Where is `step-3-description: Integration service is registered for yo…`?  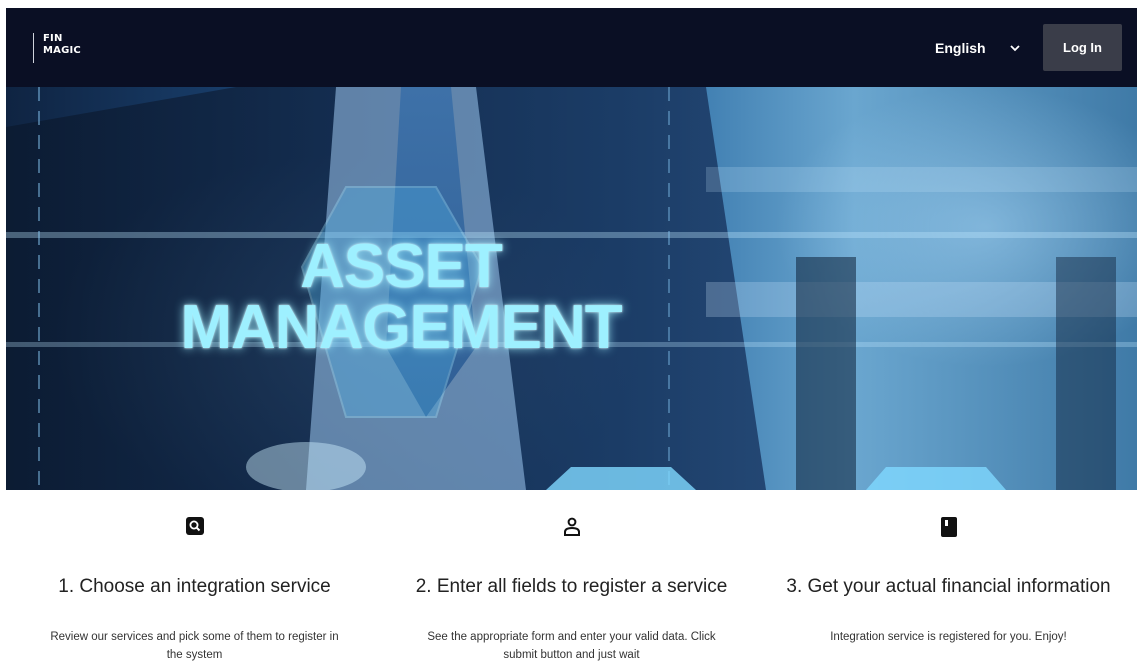
step-3-description: Integration service is registered for yo… is located at coordinates (948, 637).